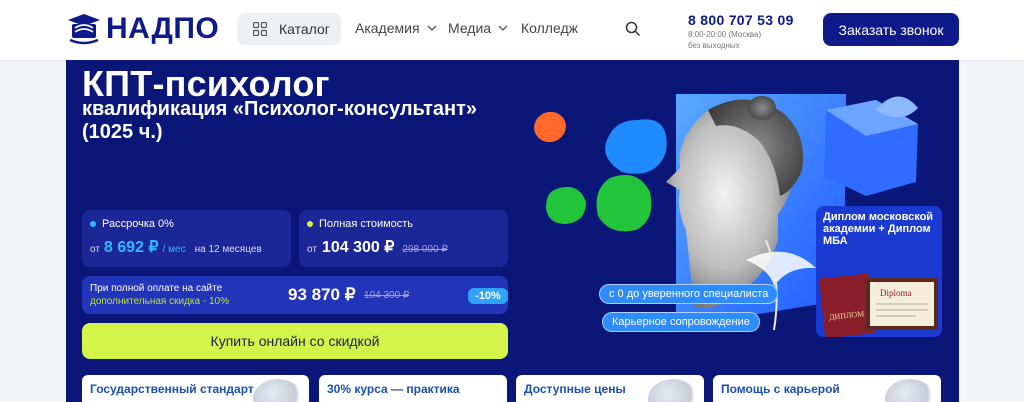 Image resolution: width=1024 pixels, height=402 pixels. What do you see at coordinates (228, 249) in the screenshot?
I see `installment-term: на 12 месяцев` at bounding box center [228, 249].